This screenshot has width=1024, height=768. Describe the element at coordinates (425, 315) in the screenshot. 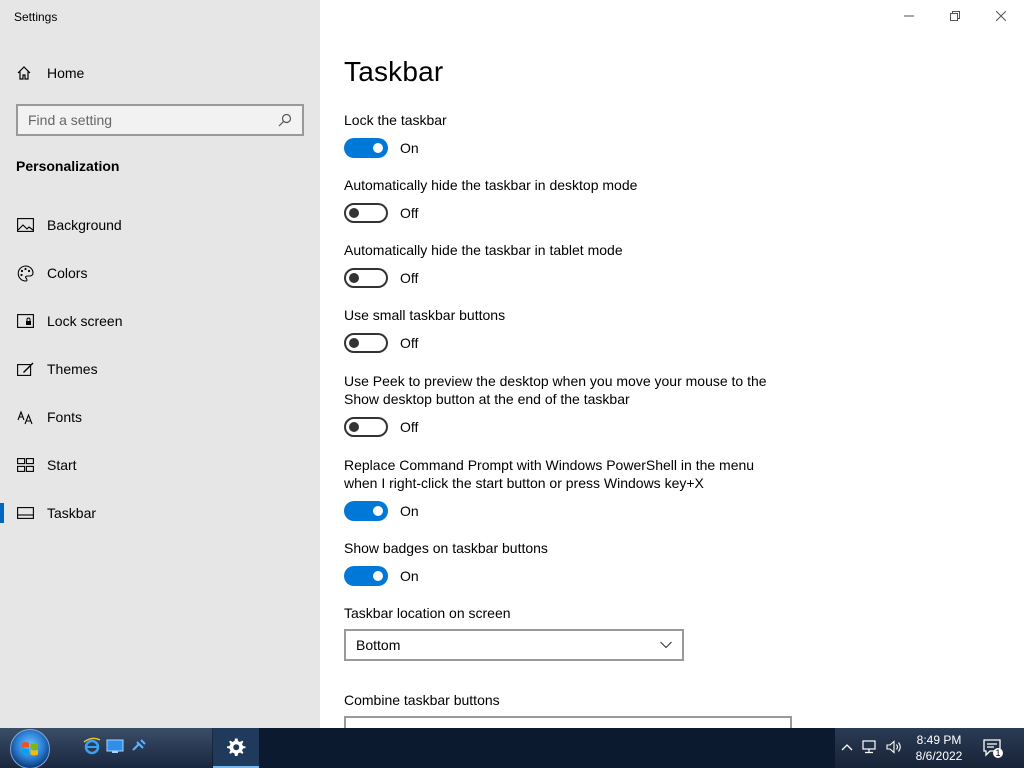

I see `setting-label: Use small taskbar buttons` at that location.